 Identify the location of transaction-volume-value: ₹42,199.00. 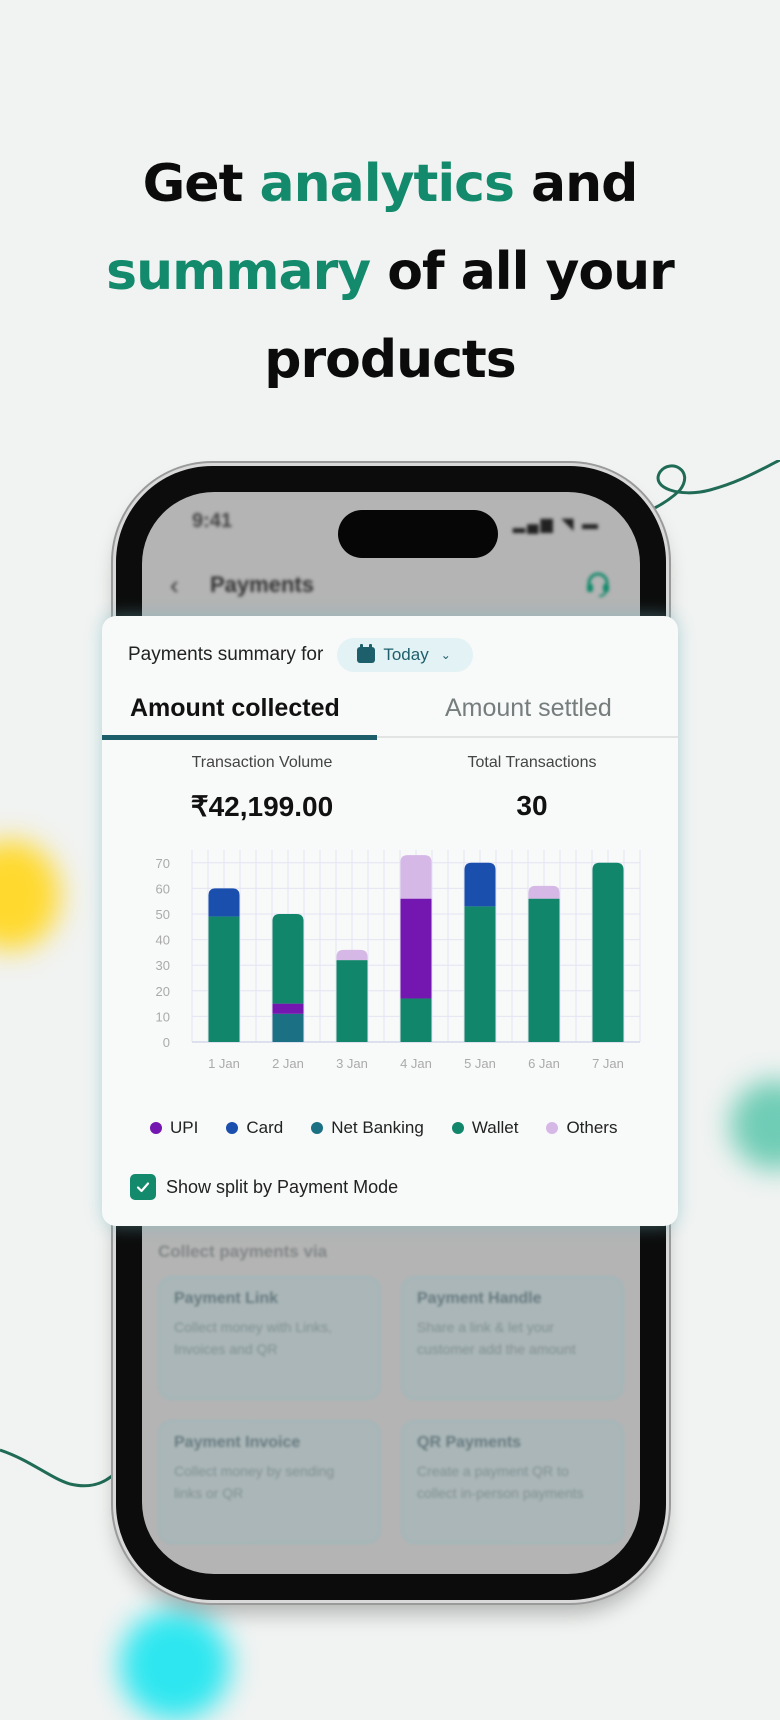
(262, 806).